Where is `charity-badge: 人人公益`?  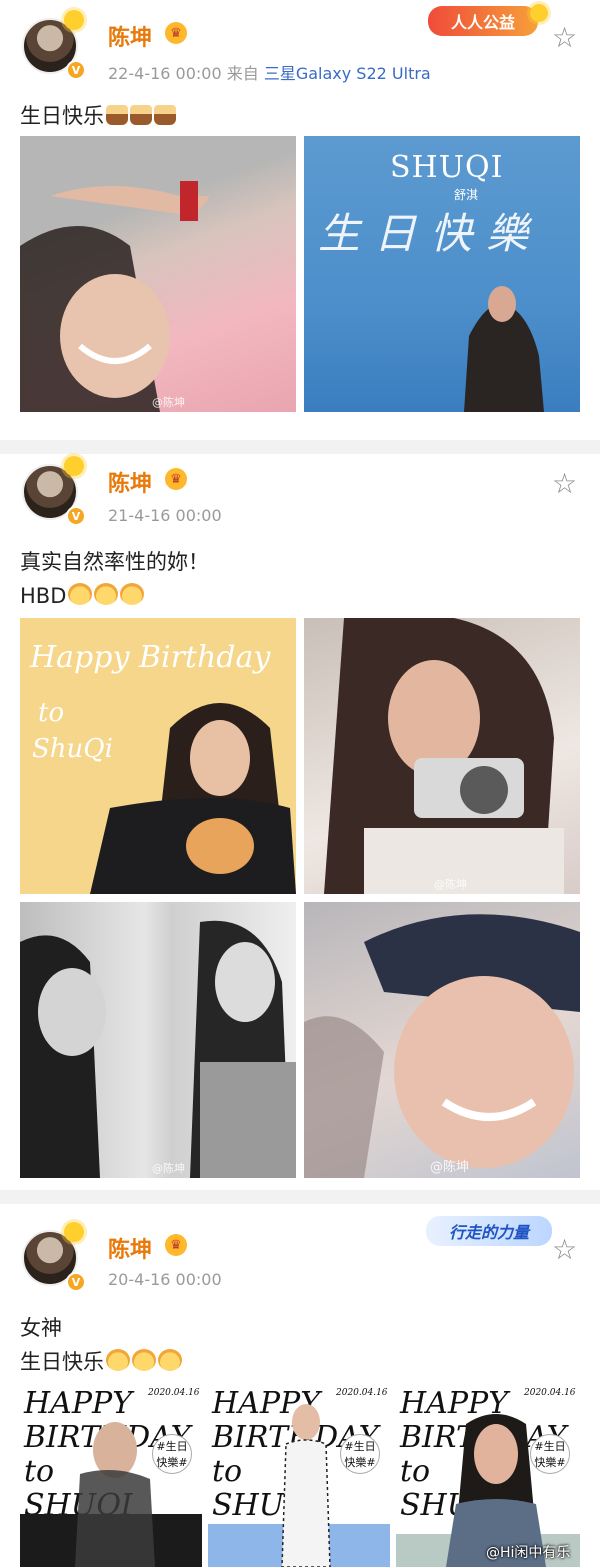
charity-badge: 人人公益 is located at coordinates (483, 21).